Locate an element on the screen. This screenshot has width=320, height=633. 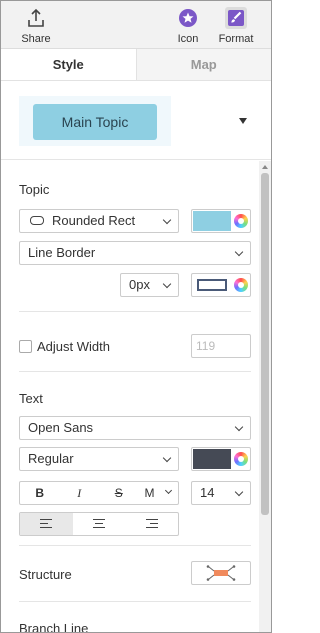
icon-button: Icon is located at coordinates (188, 26).